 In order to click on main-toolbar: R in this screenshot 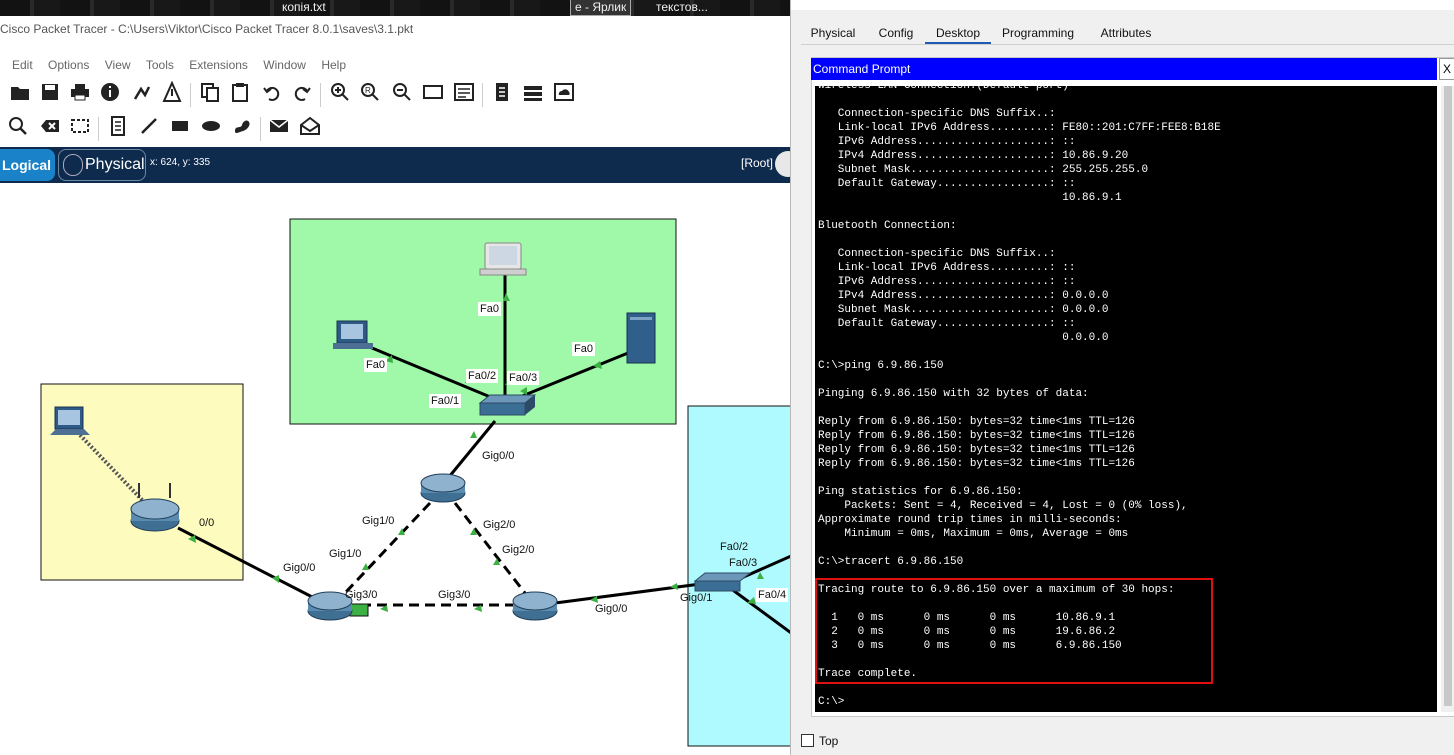, I will do `click(395, 95)`.